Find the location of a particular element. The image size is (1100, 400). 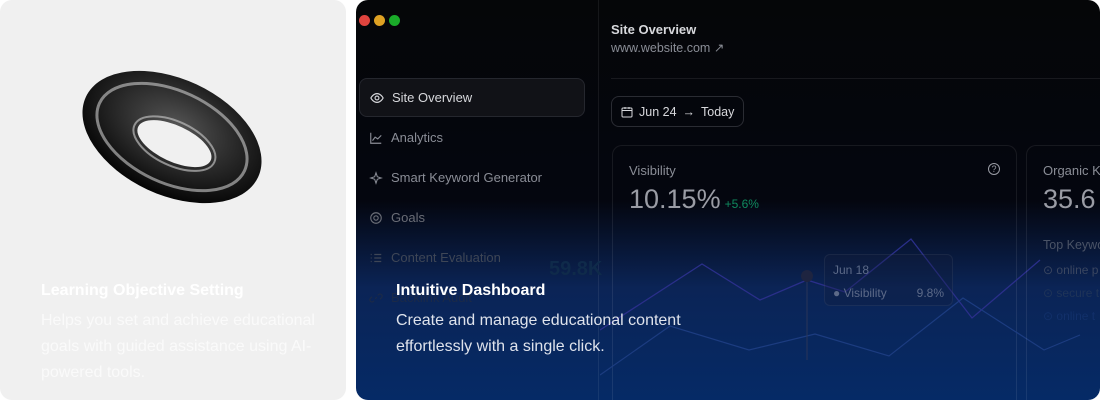

site-url-link: www.website.com ↗ is located at coordinates (667, 47).